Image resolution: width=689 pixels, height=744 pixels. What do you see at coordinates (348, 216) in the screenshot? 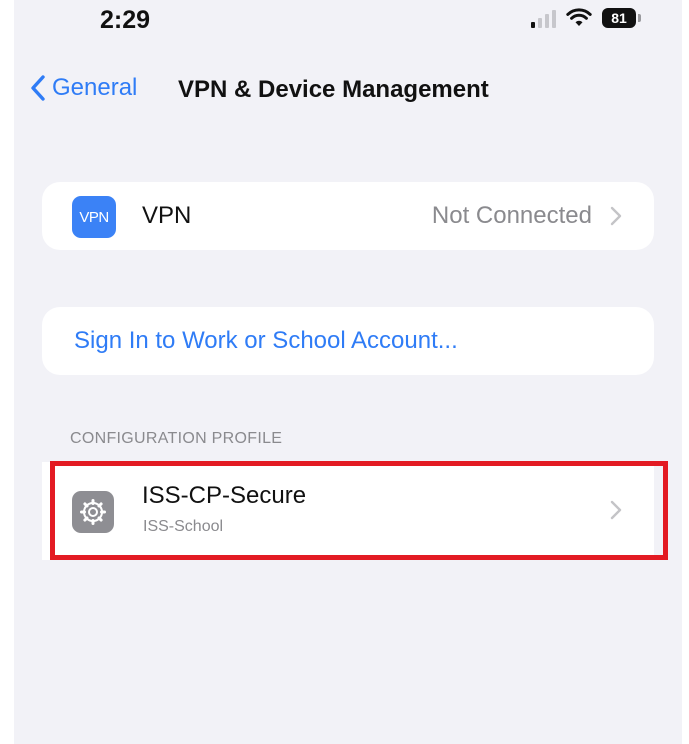
I see `vpn-row: VPN VPN Not Connected` at bounding box center [348, 216].